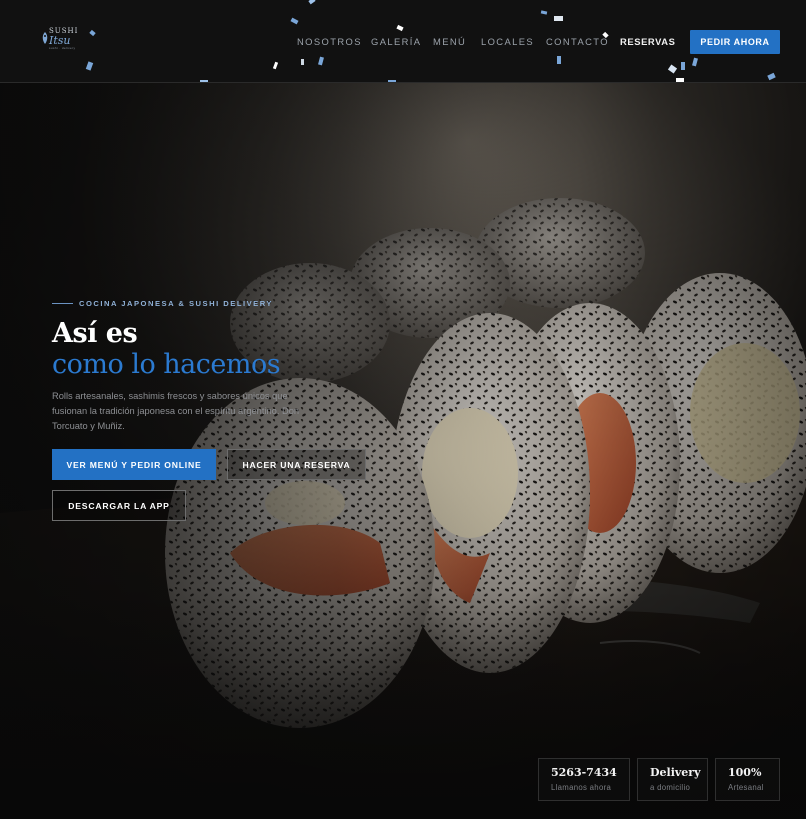 This screenshot has width=806, height=819. I want to click on stat-phone: 5263-7434 Llamanos ahora, so click(584, 779).